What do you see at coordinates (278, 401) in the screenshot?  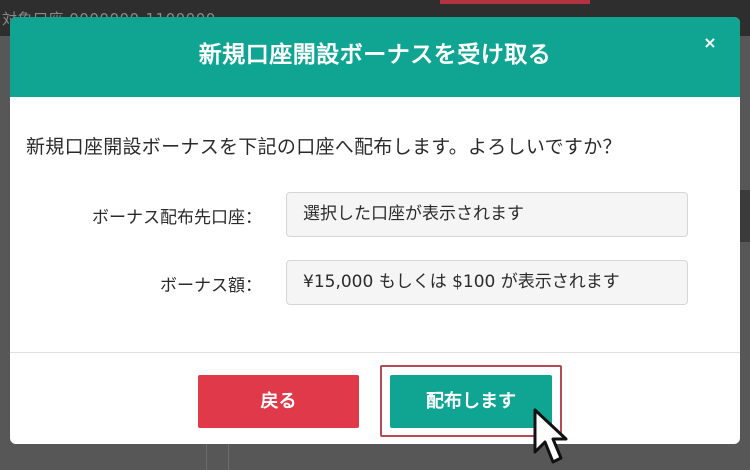 I see `back-button: 戻る` at bounding box center [278, 401].